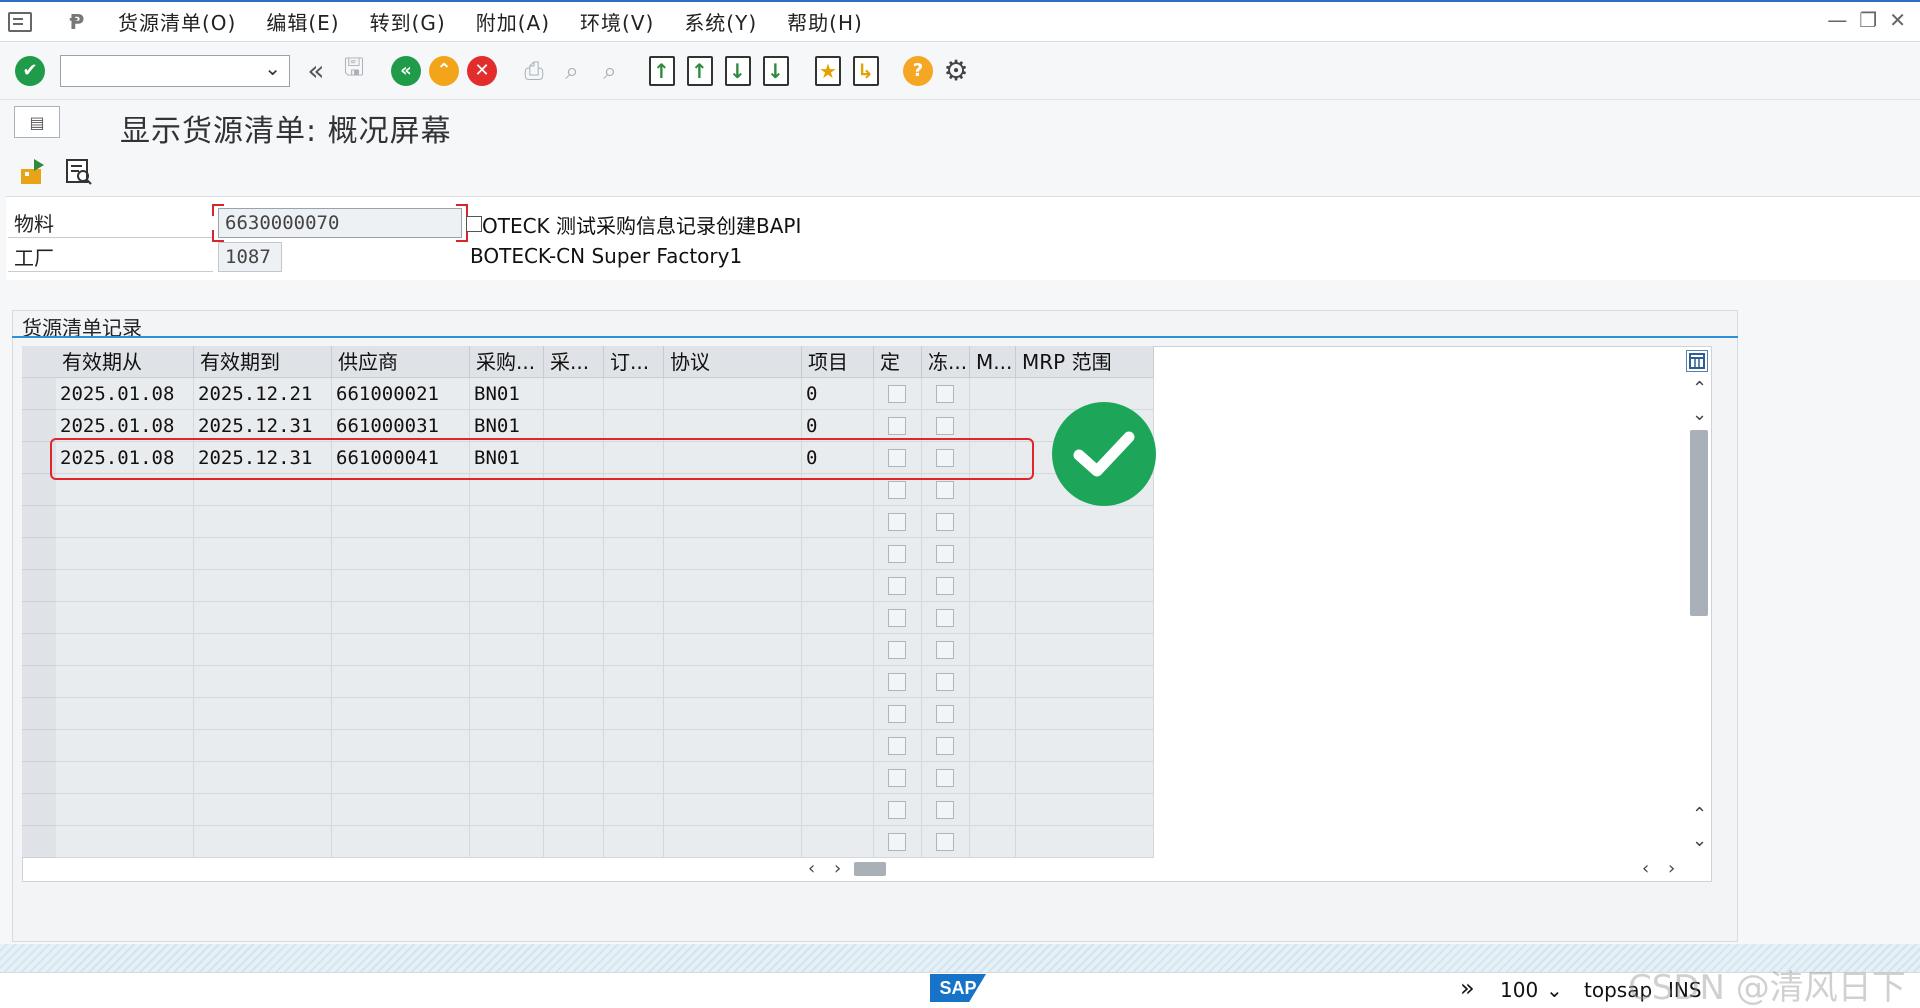  I want to click on first-page-button: ↑, so click(662, 71).